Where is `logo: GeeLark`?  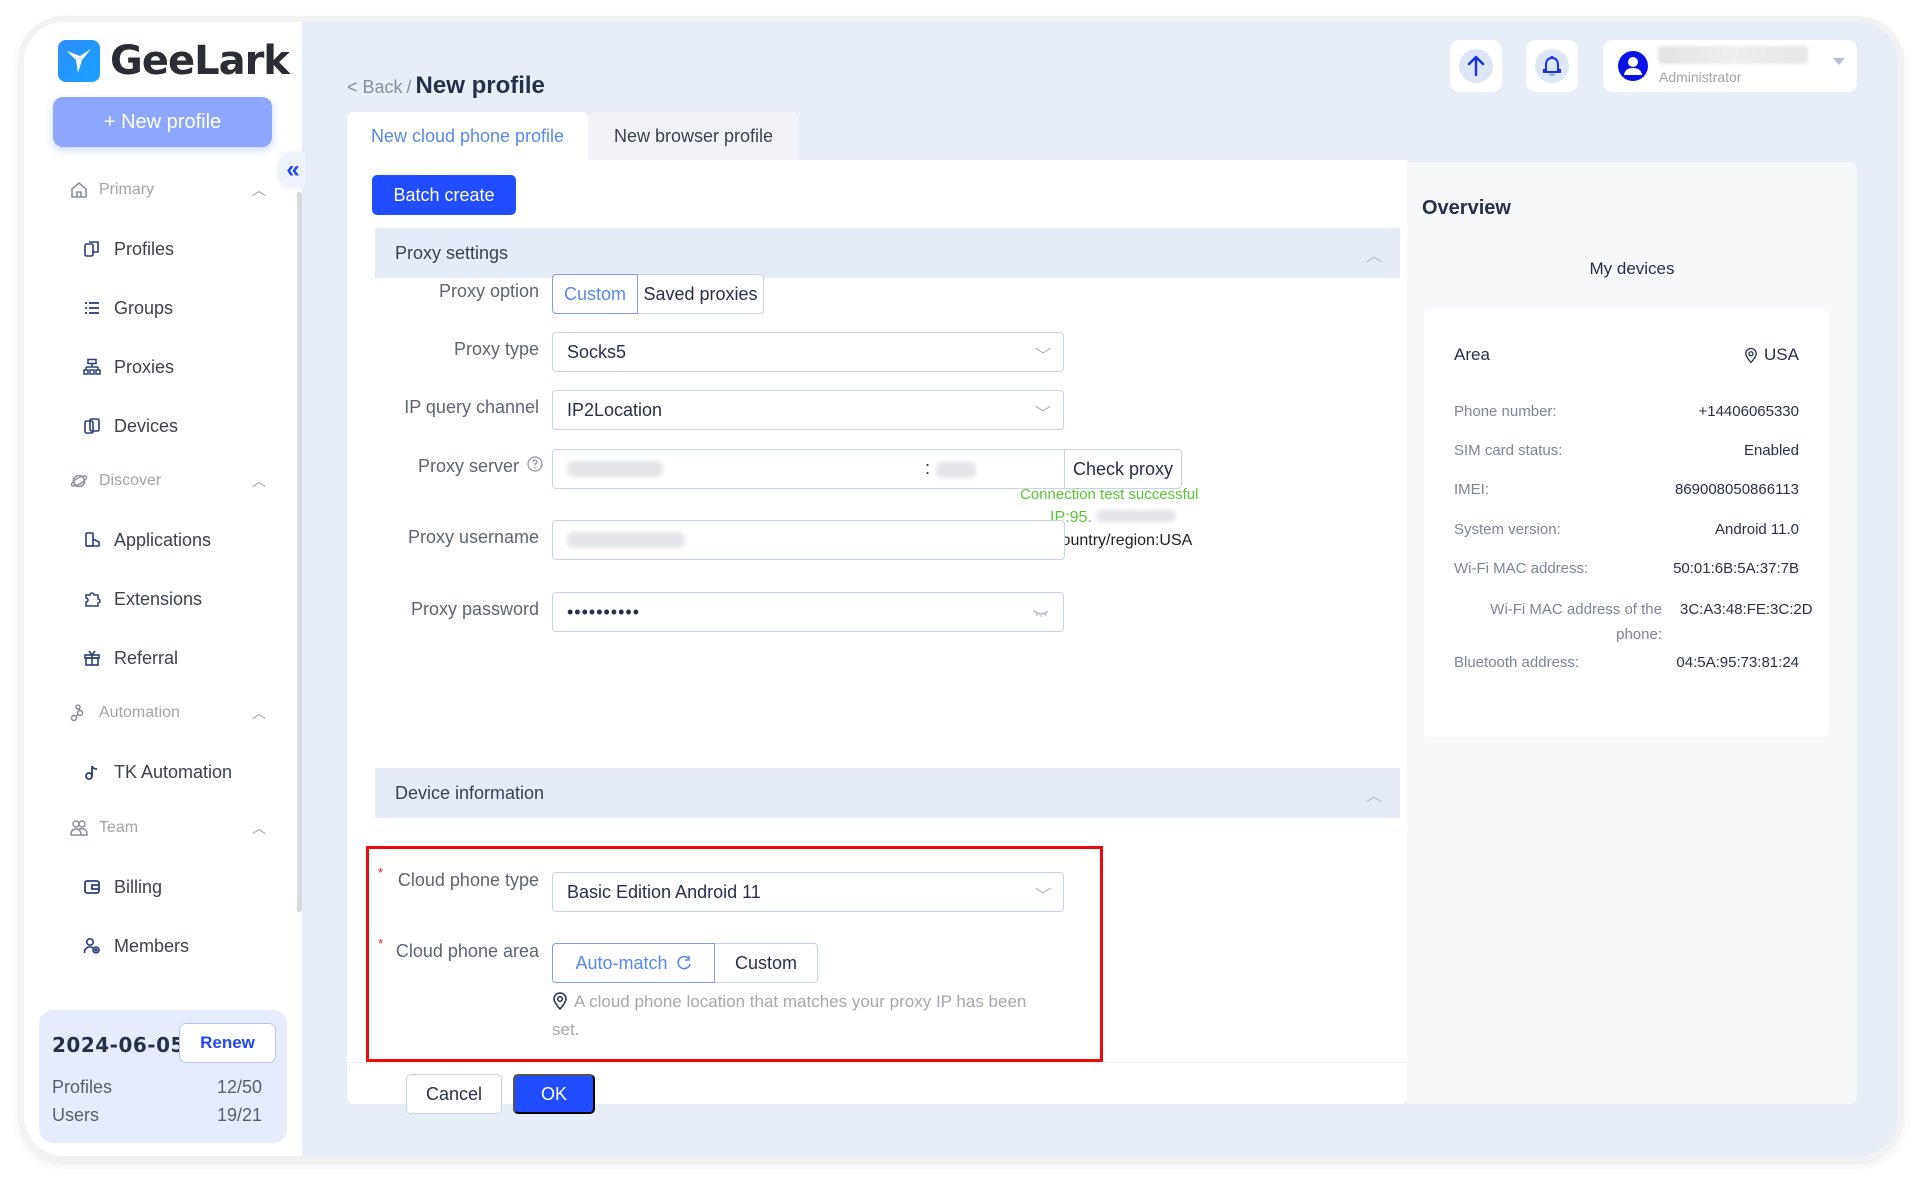 logo: GeeLark is located at coordinates (174, 61).